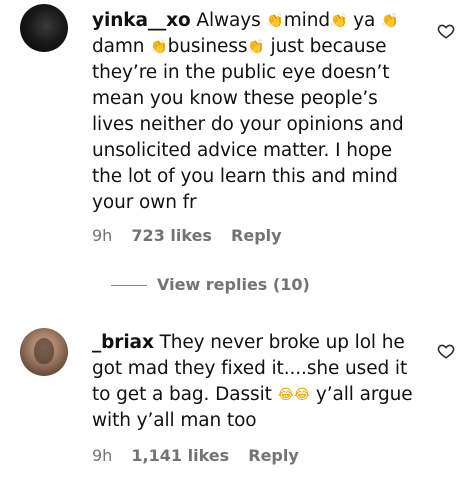 This screenshot has height=491, width=474. What do you see at coordinates (141, 20) in the screenshot?
I see `comment-username: yinka__xo` at bounding box center [141, 20].